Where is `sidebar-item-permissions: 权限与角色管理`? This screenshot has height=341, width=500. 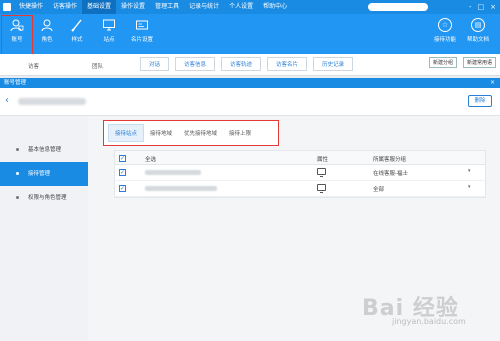
sidebar-item-permissions: 权限与角色管理 is located at coordinates (44, 198).